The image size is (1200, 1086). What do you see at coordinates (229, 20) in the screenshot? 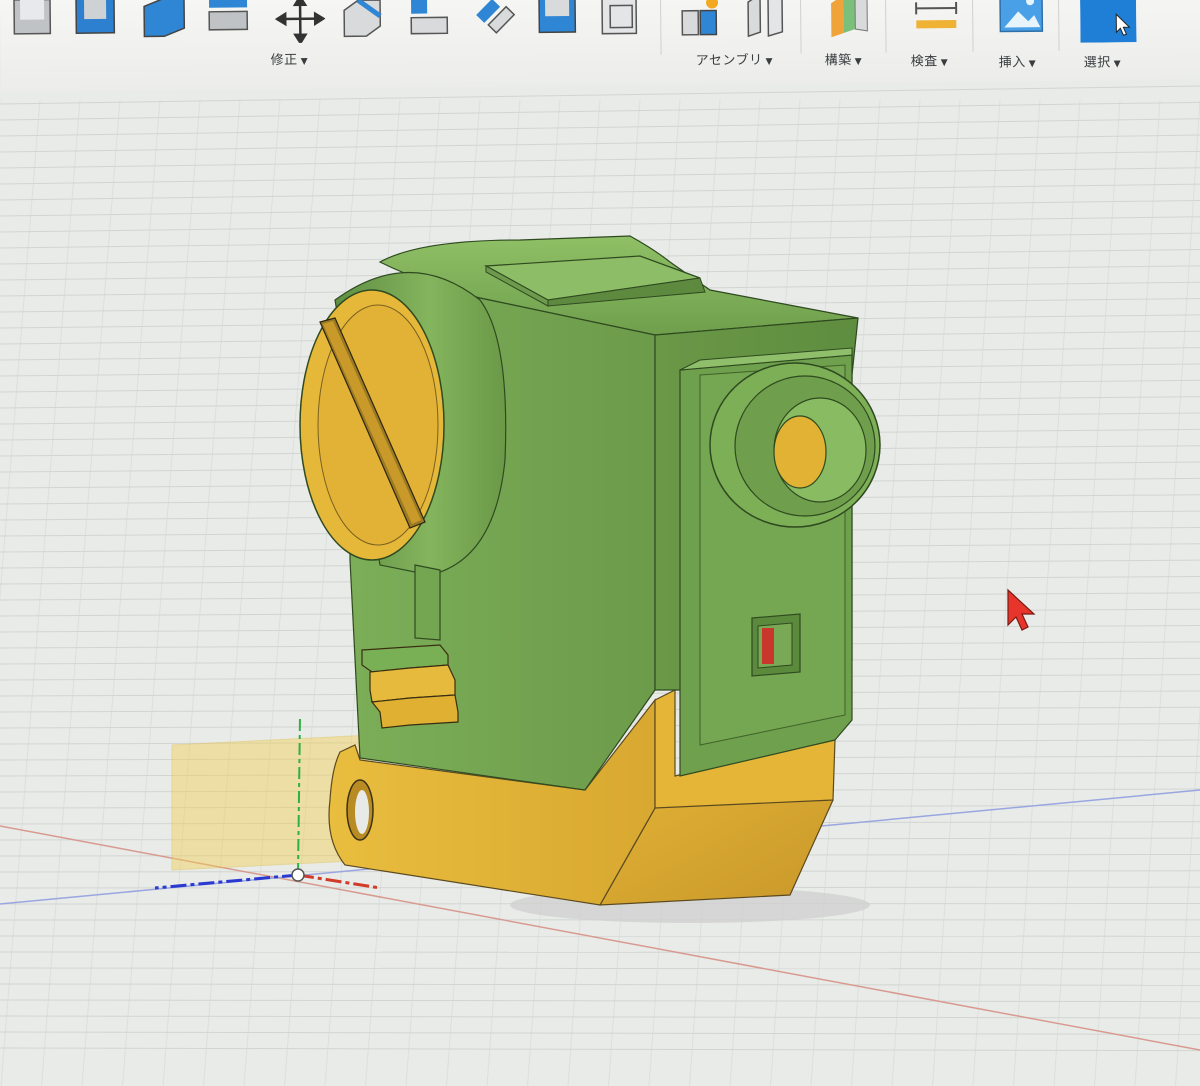
I see `shell-icon` at bounding box center [229, 20].